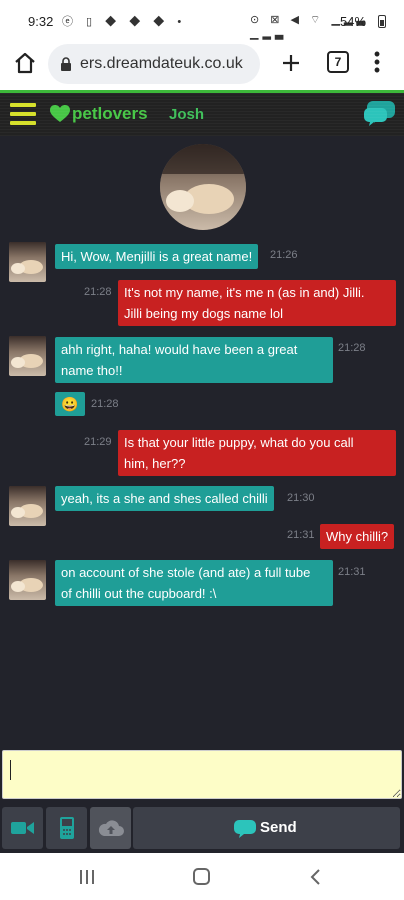 The image size is (404, 900). What do you see at coordinates (377, 62) in the screenshot?
I see `browser-menu-icon: • • •` at bounding box center [377, 62].